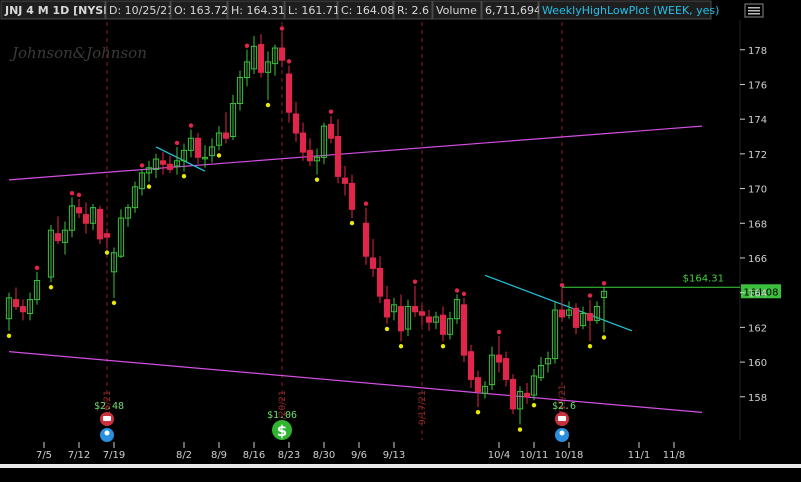  Describe the element at coordinates (423, 407) in the screenshot. I see `event-date-label: 9/17/21` at that location.